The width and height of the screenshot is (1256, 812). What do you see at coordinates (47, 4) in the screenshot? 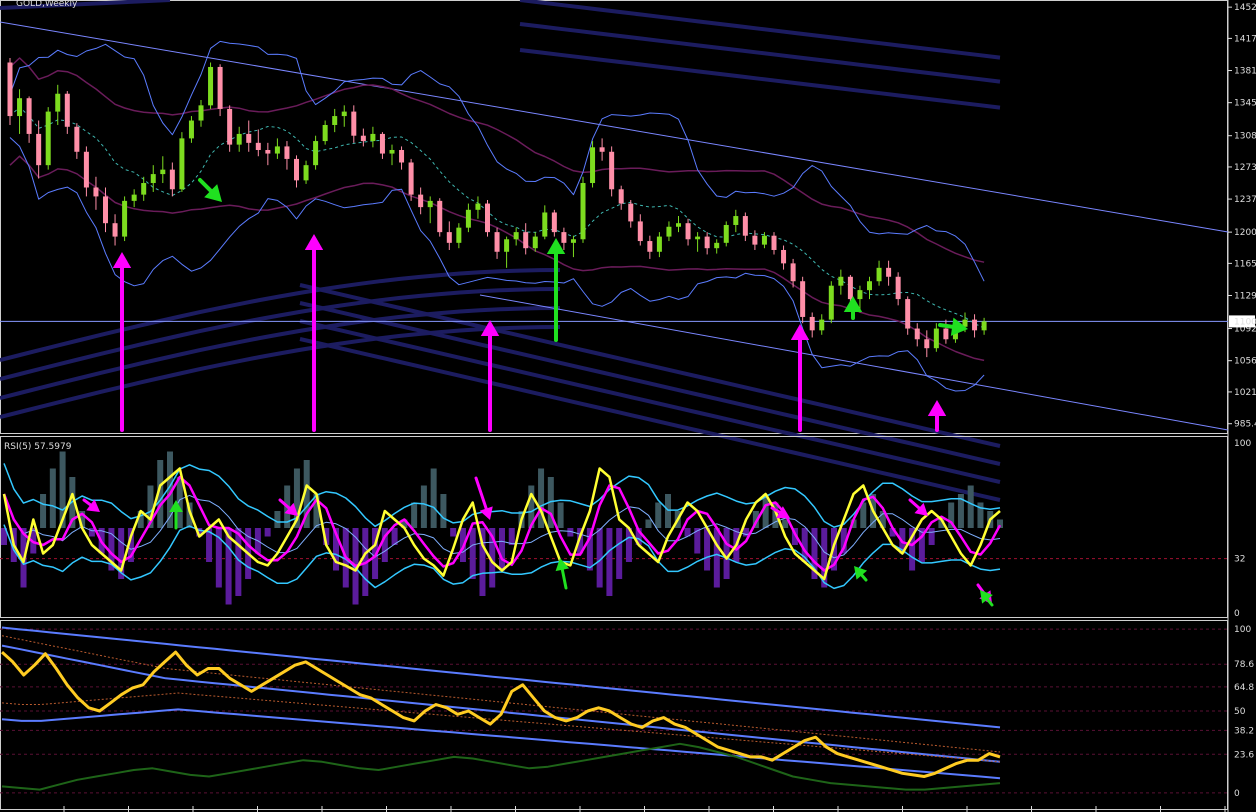
I see `chart-title: GOLD,Weekly` at bounding box center [47, 4].